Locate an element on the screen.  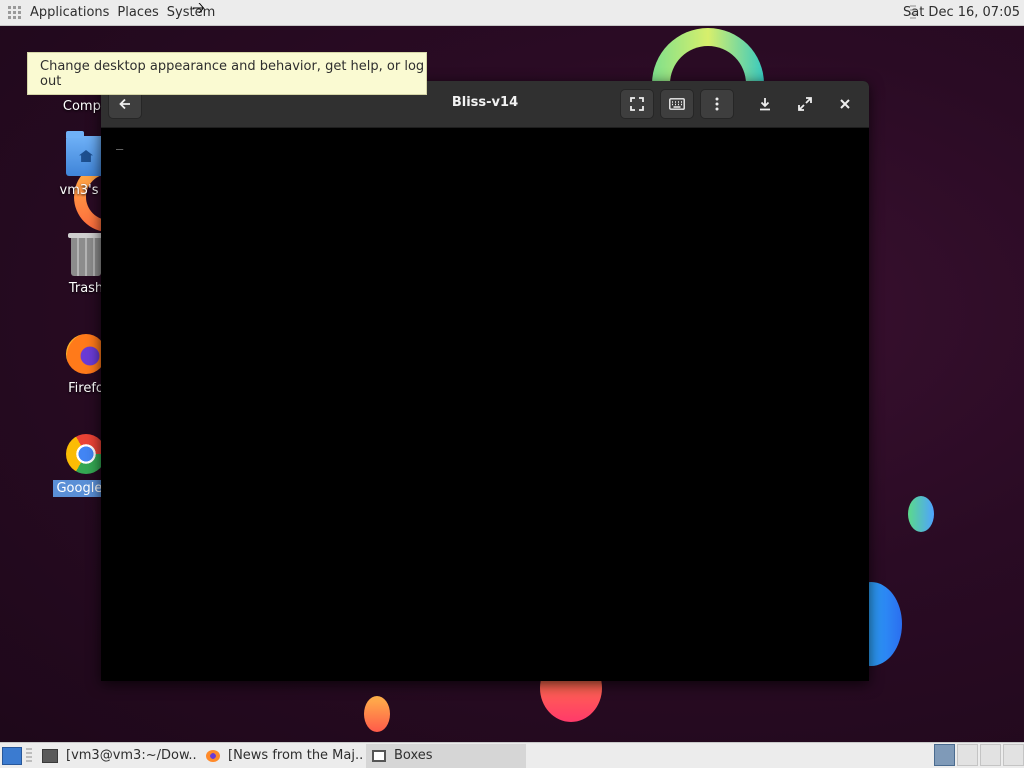
taskbar-item-boxes: Boxes is located at coordinates (446, 755).